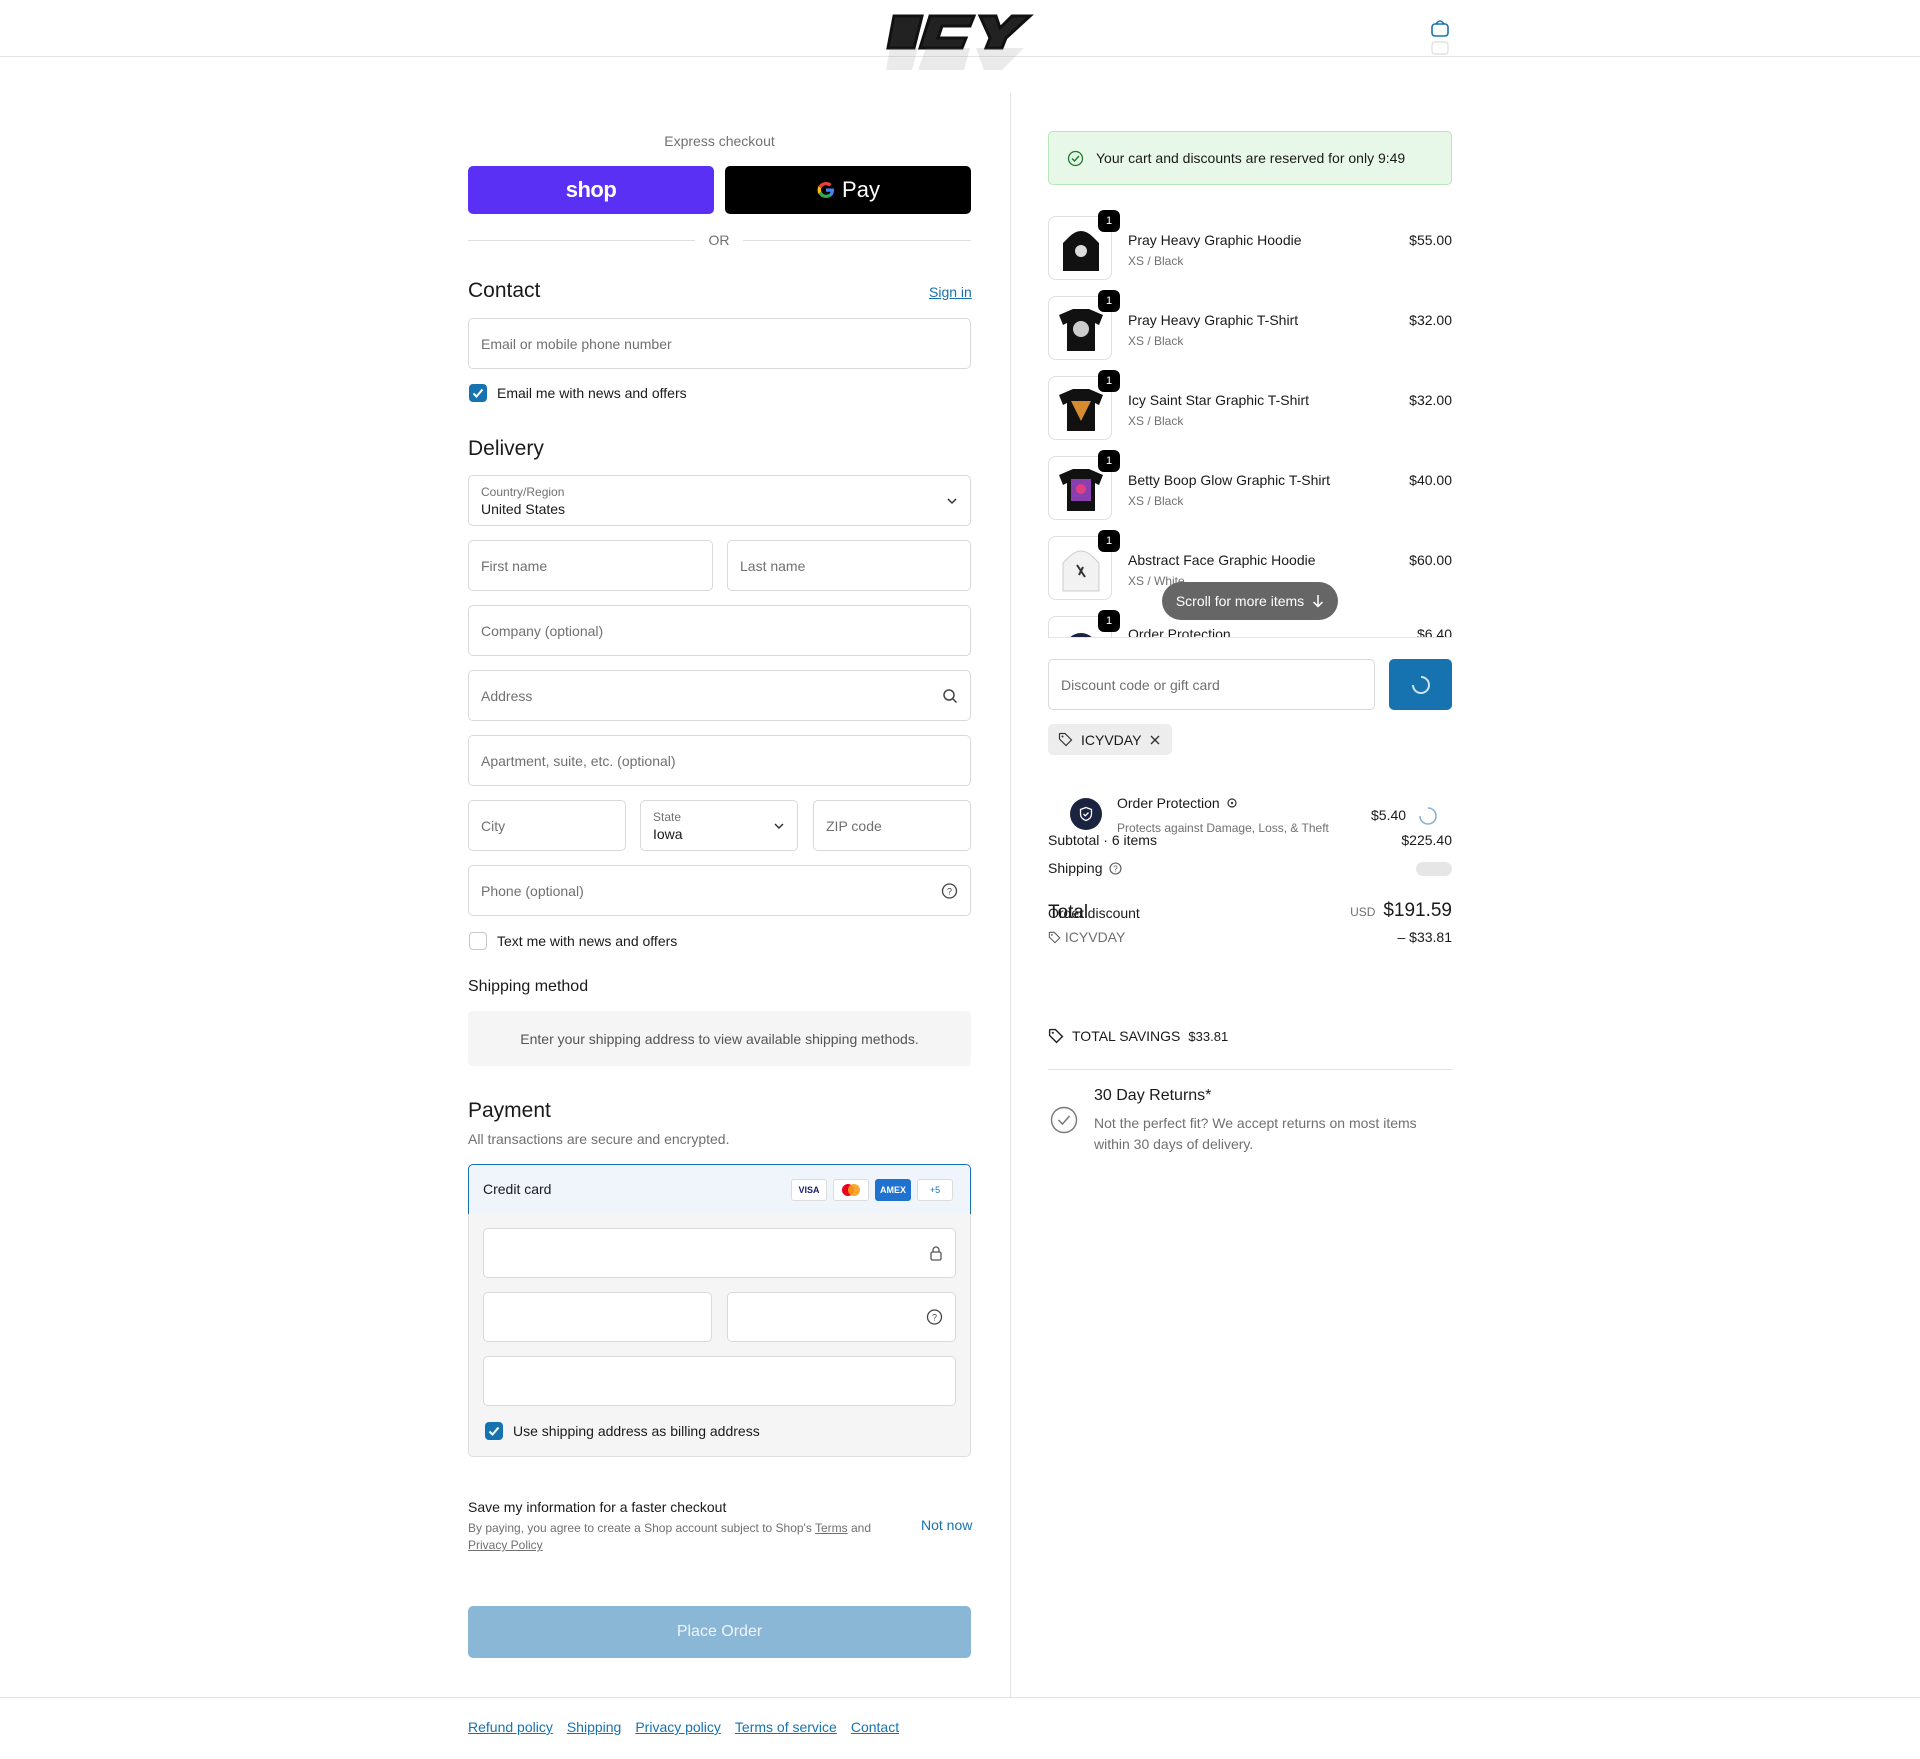 The height and width of the screenshot is (1759, 1920). Describe the element at coordinates (719, 760) in the screenshot. I see `apartment-field: Apartment, suite, etc. (optional)` at that location.